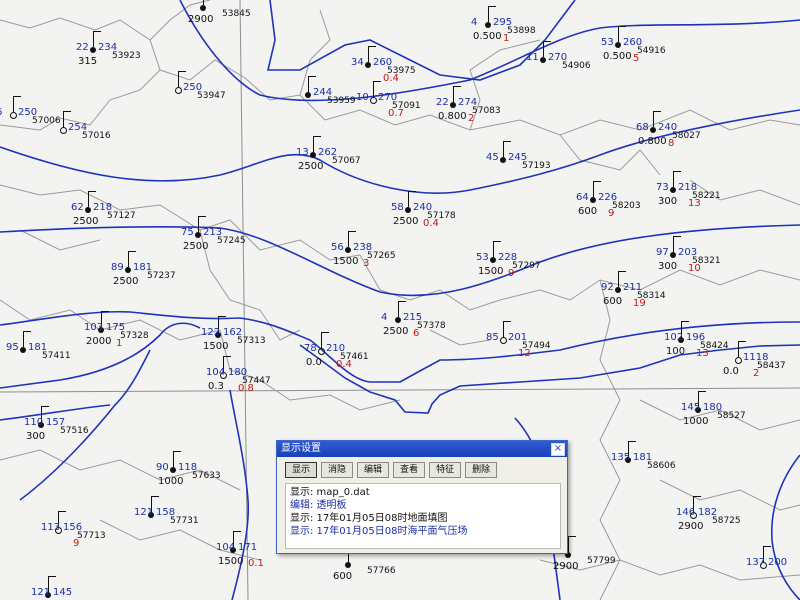  I want to click on station-precipitation: 5, so click(636, 58).